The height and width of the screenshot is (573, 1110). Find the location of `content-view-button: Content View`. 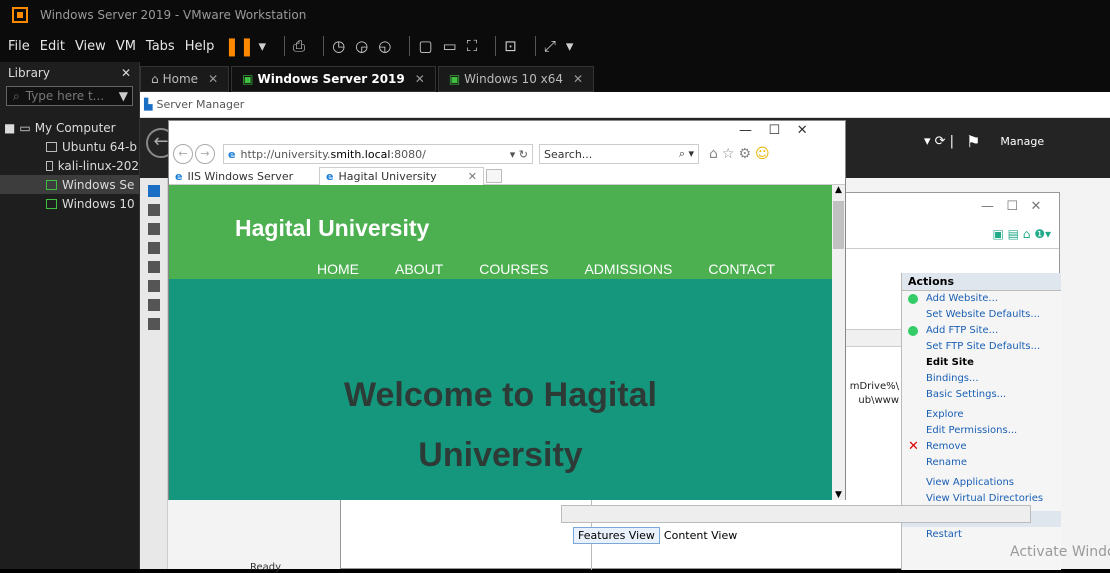

content-view-button: Content View is located at coordinates (700, 535).